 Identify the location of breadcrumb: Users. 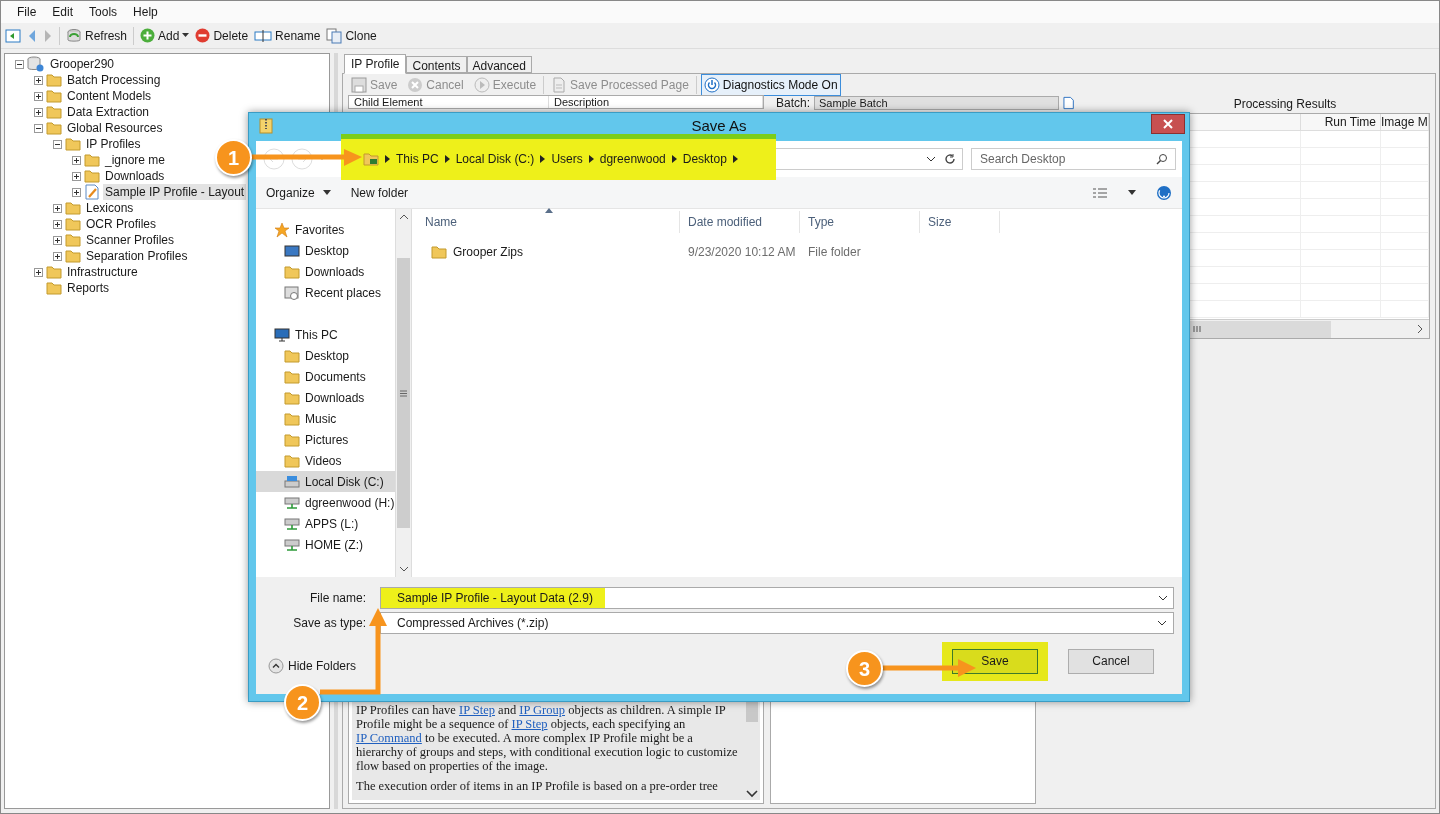
(567, 159).